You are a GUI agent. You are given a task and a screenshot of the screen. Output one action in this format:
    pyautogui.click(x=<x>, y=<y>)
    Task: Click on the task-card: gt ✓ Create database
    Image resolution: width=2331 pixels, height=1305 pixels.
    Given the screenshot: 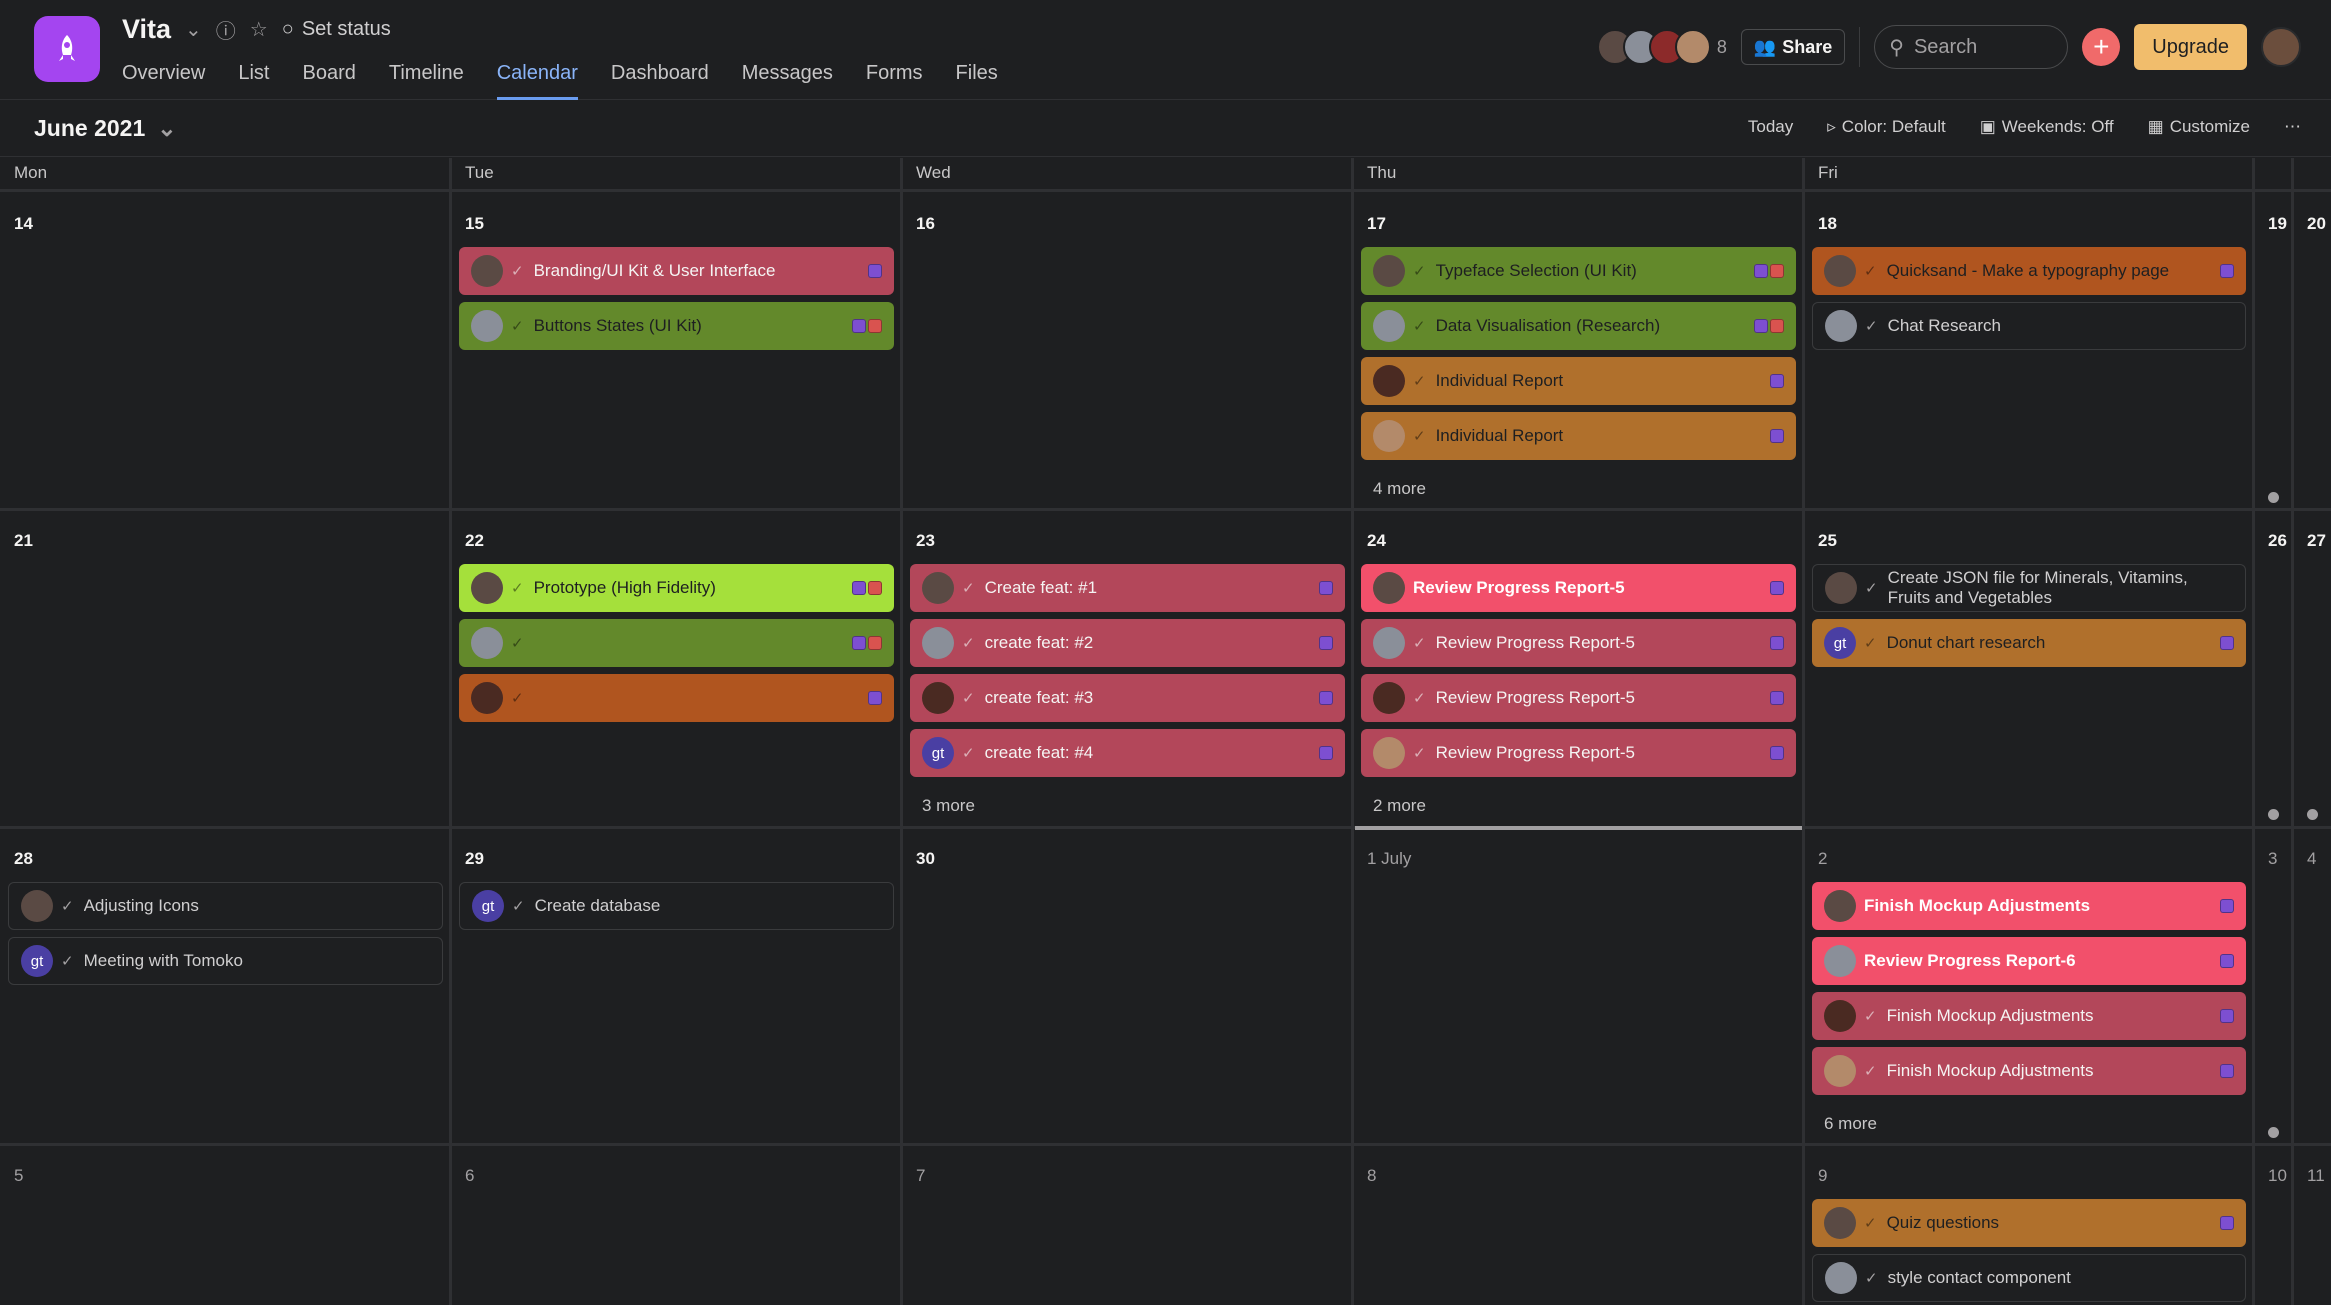 What is the action you would take?
    pyautogui.click(x=676, y=906)
    